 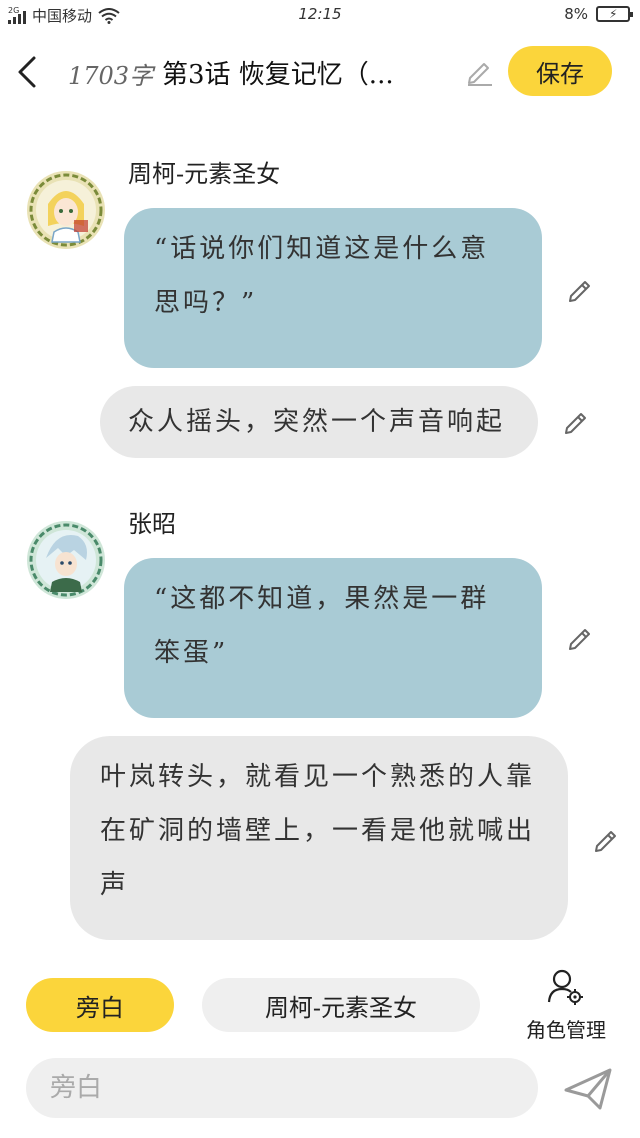 I want to click on dialog-bubble: “话说你们知道这是什么意思吗？”, so click(x=333, y=288).